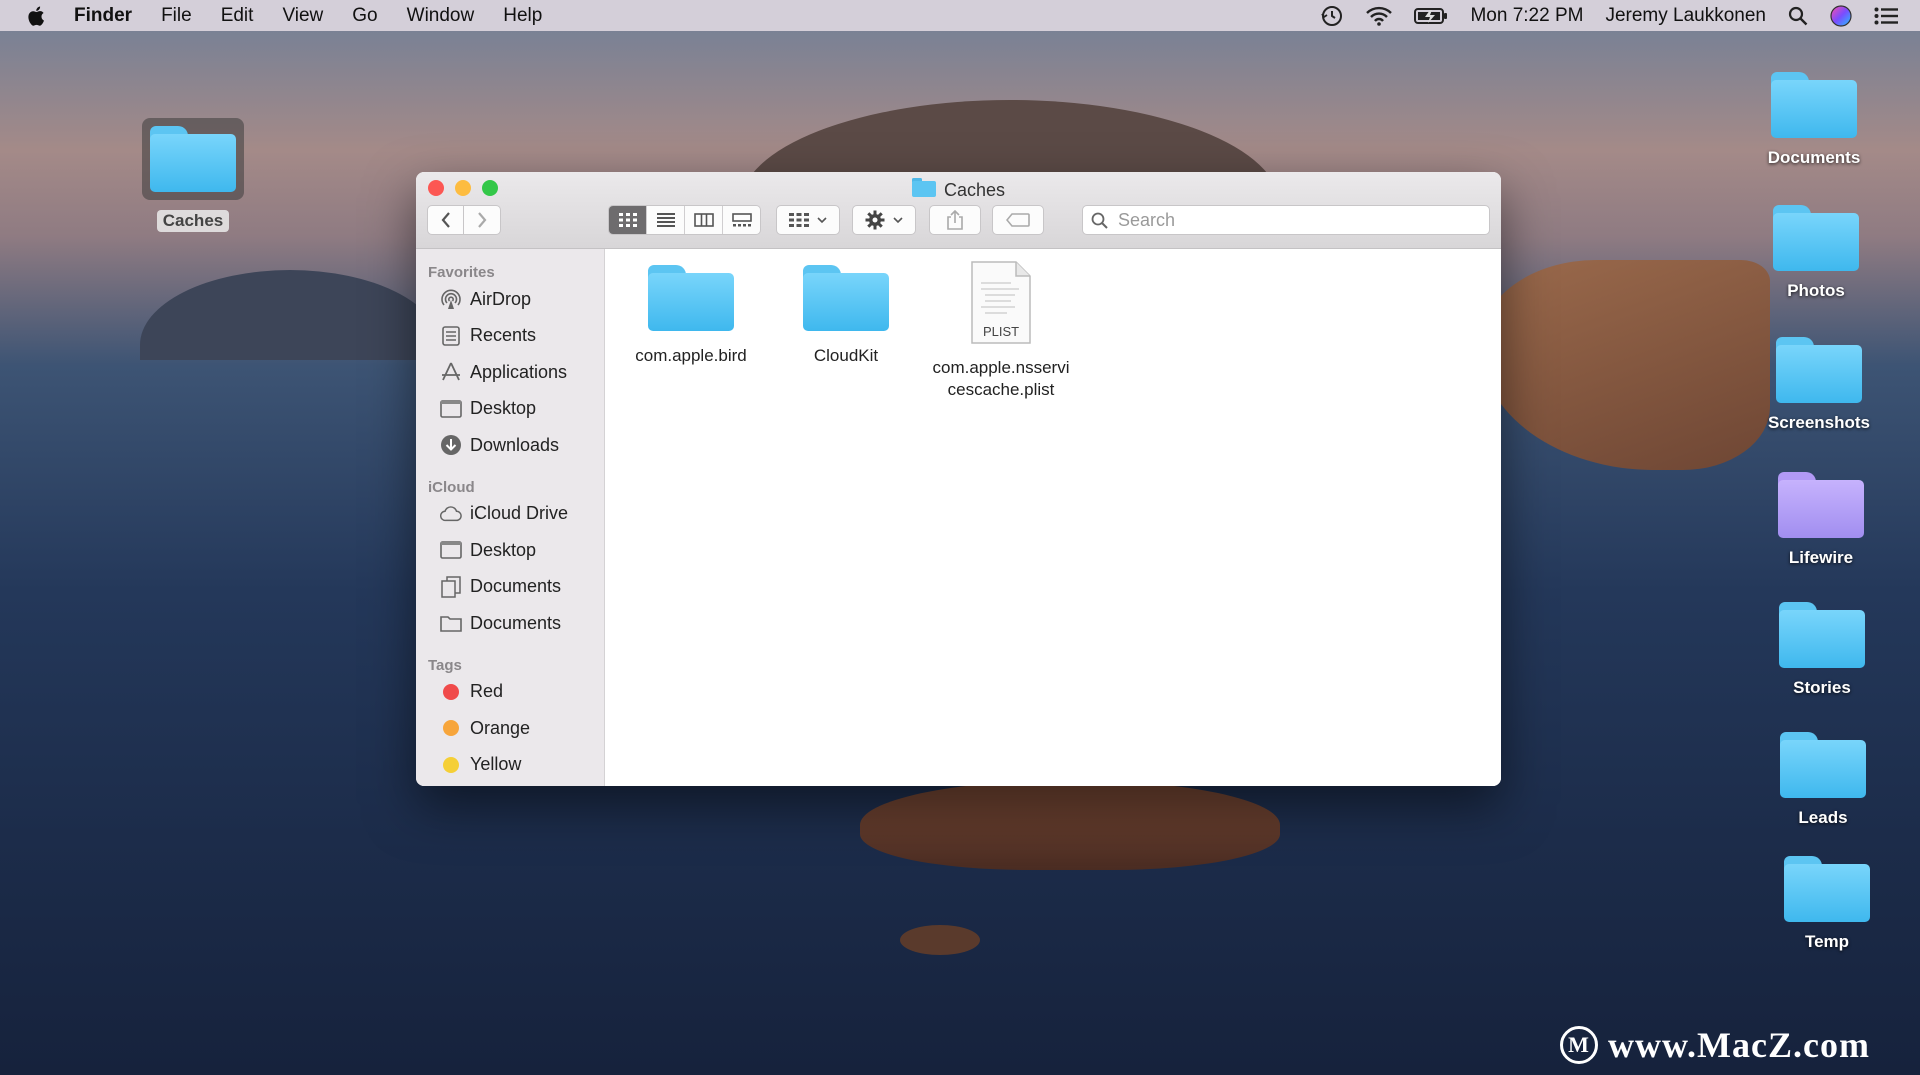  Describe the element at coordinates (1816, 253) in the screenshot. I see `desktop-icon-photos: Photos` at that location.